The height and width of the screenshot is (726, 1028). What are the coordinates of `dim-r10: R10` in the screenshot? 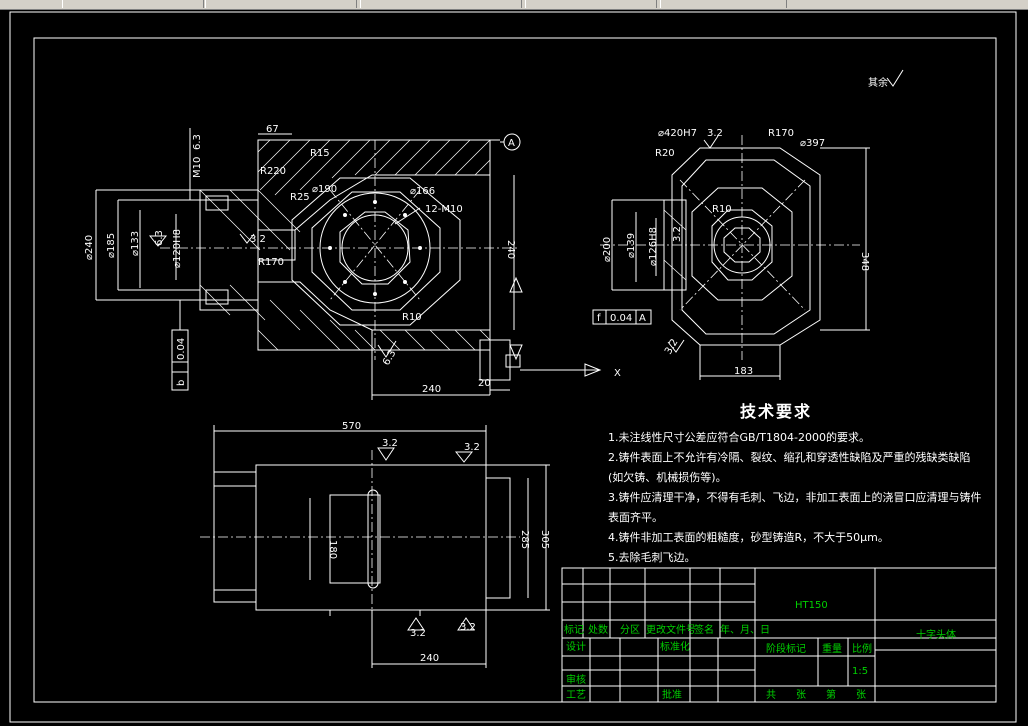 It's located at (412, 317).